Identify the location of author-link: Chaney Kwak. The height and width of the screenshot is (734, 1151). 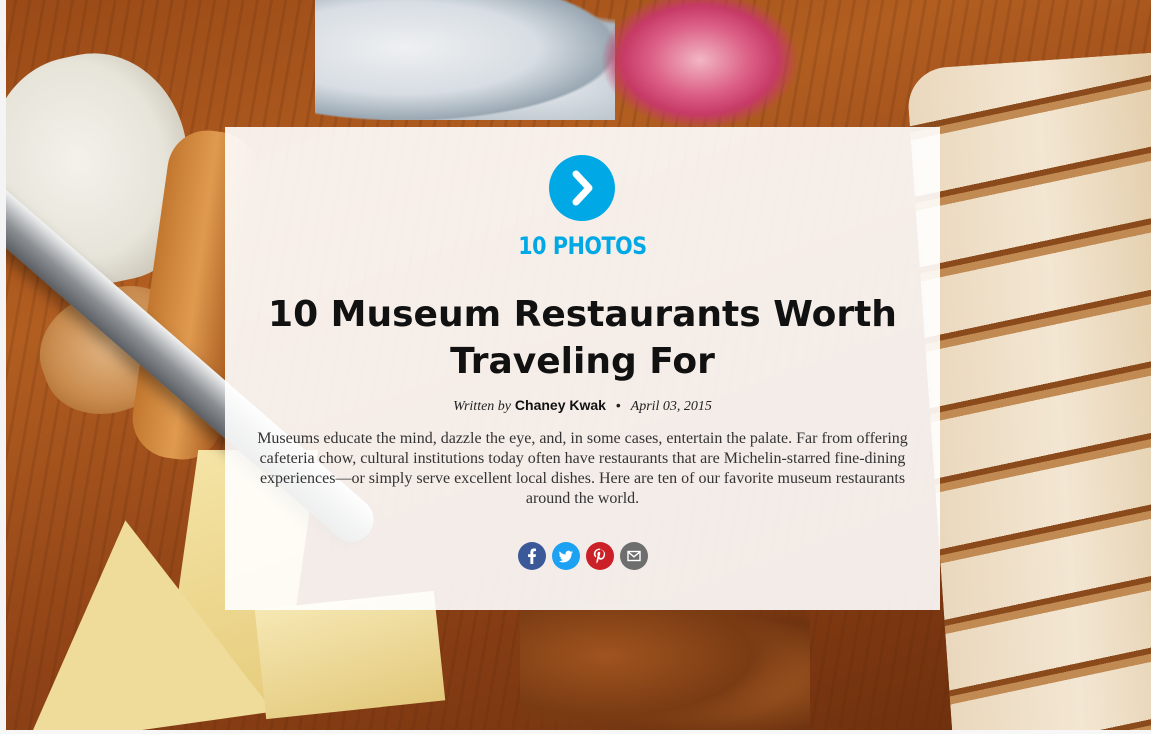
(560, 405).